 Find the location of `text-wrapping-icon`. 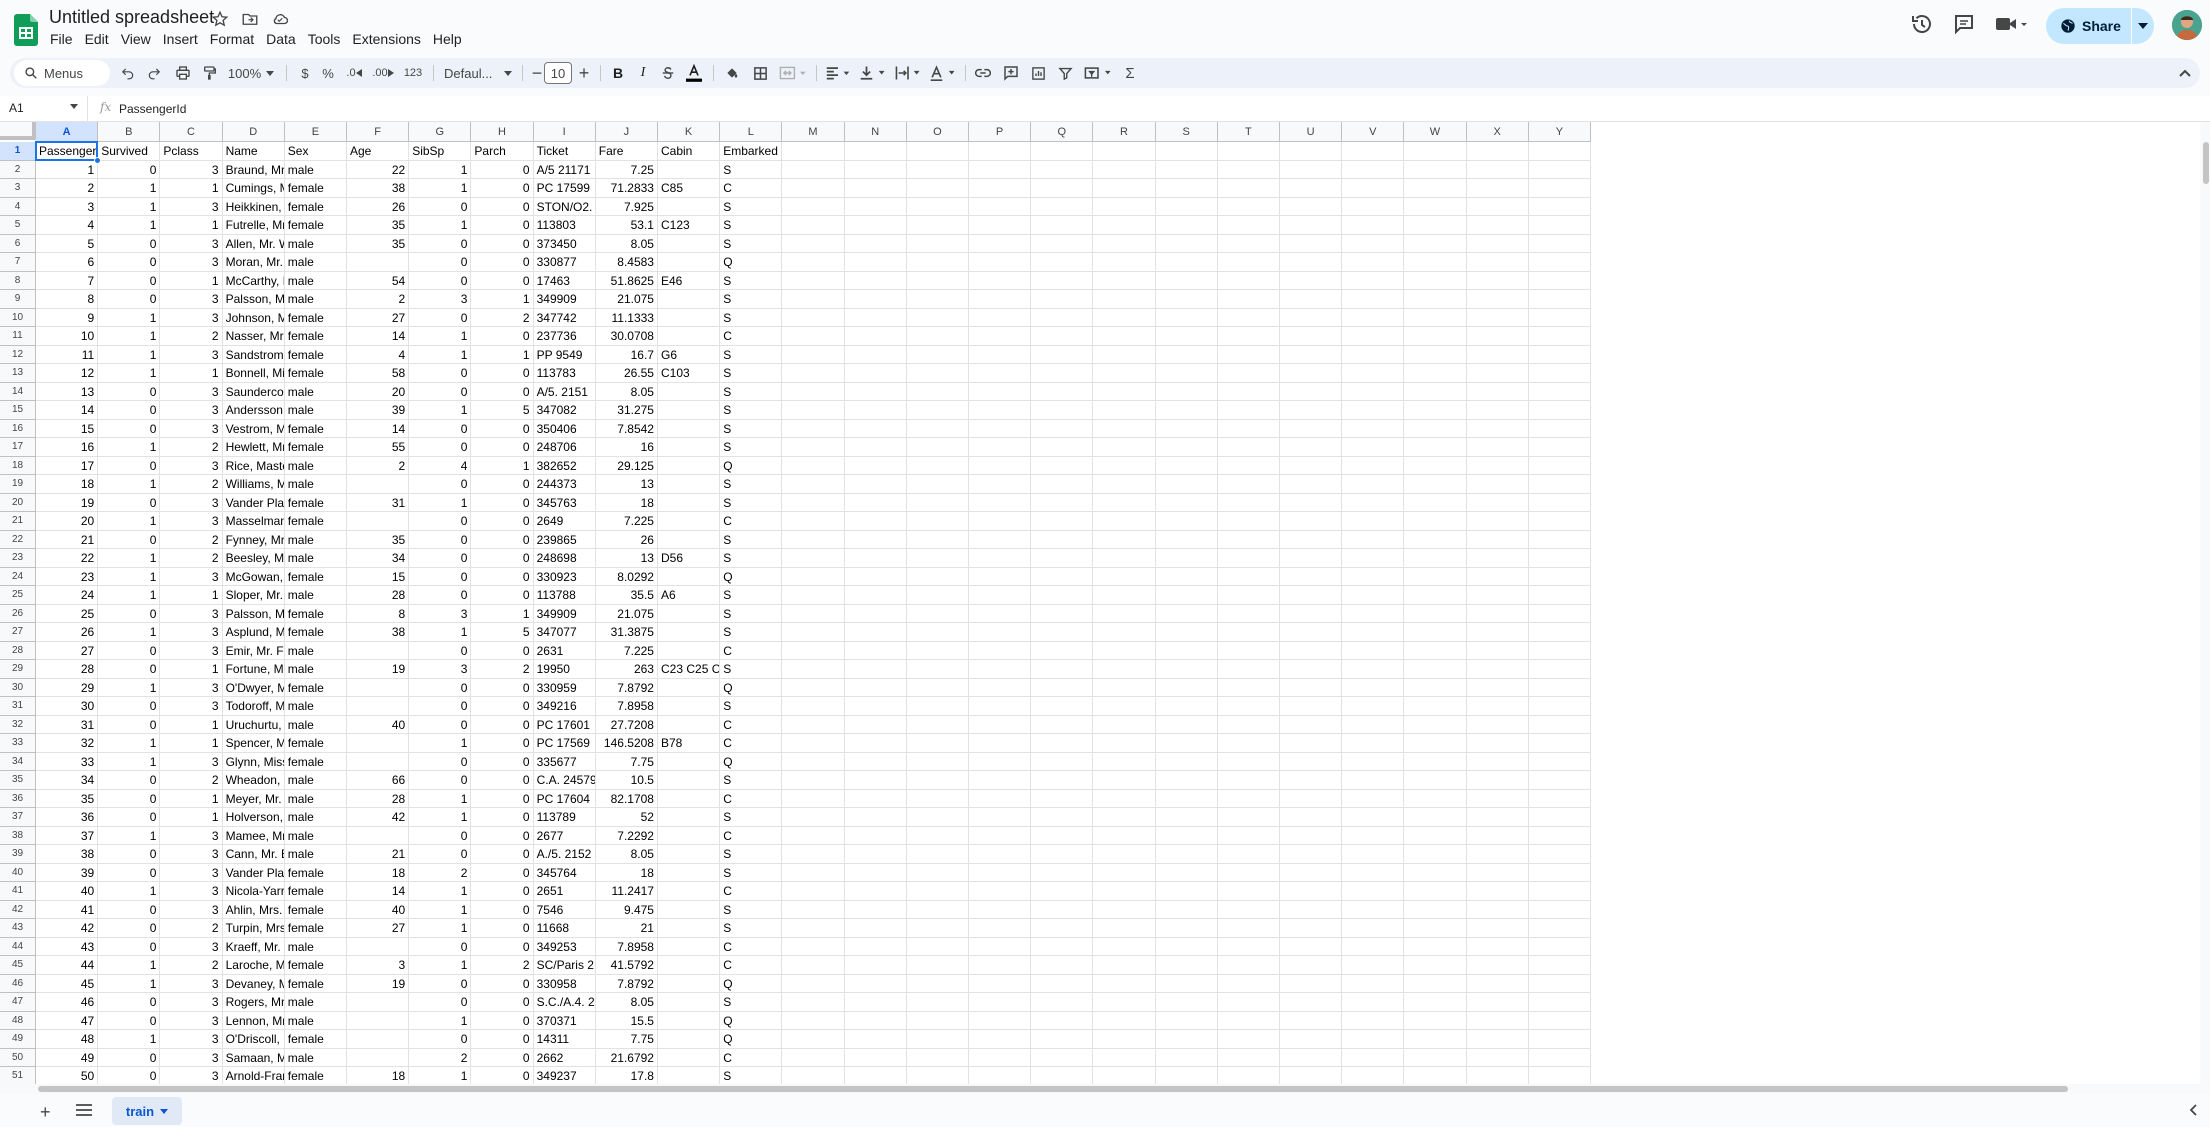

text-wrapping-icon is located at coordinates (908, 73).